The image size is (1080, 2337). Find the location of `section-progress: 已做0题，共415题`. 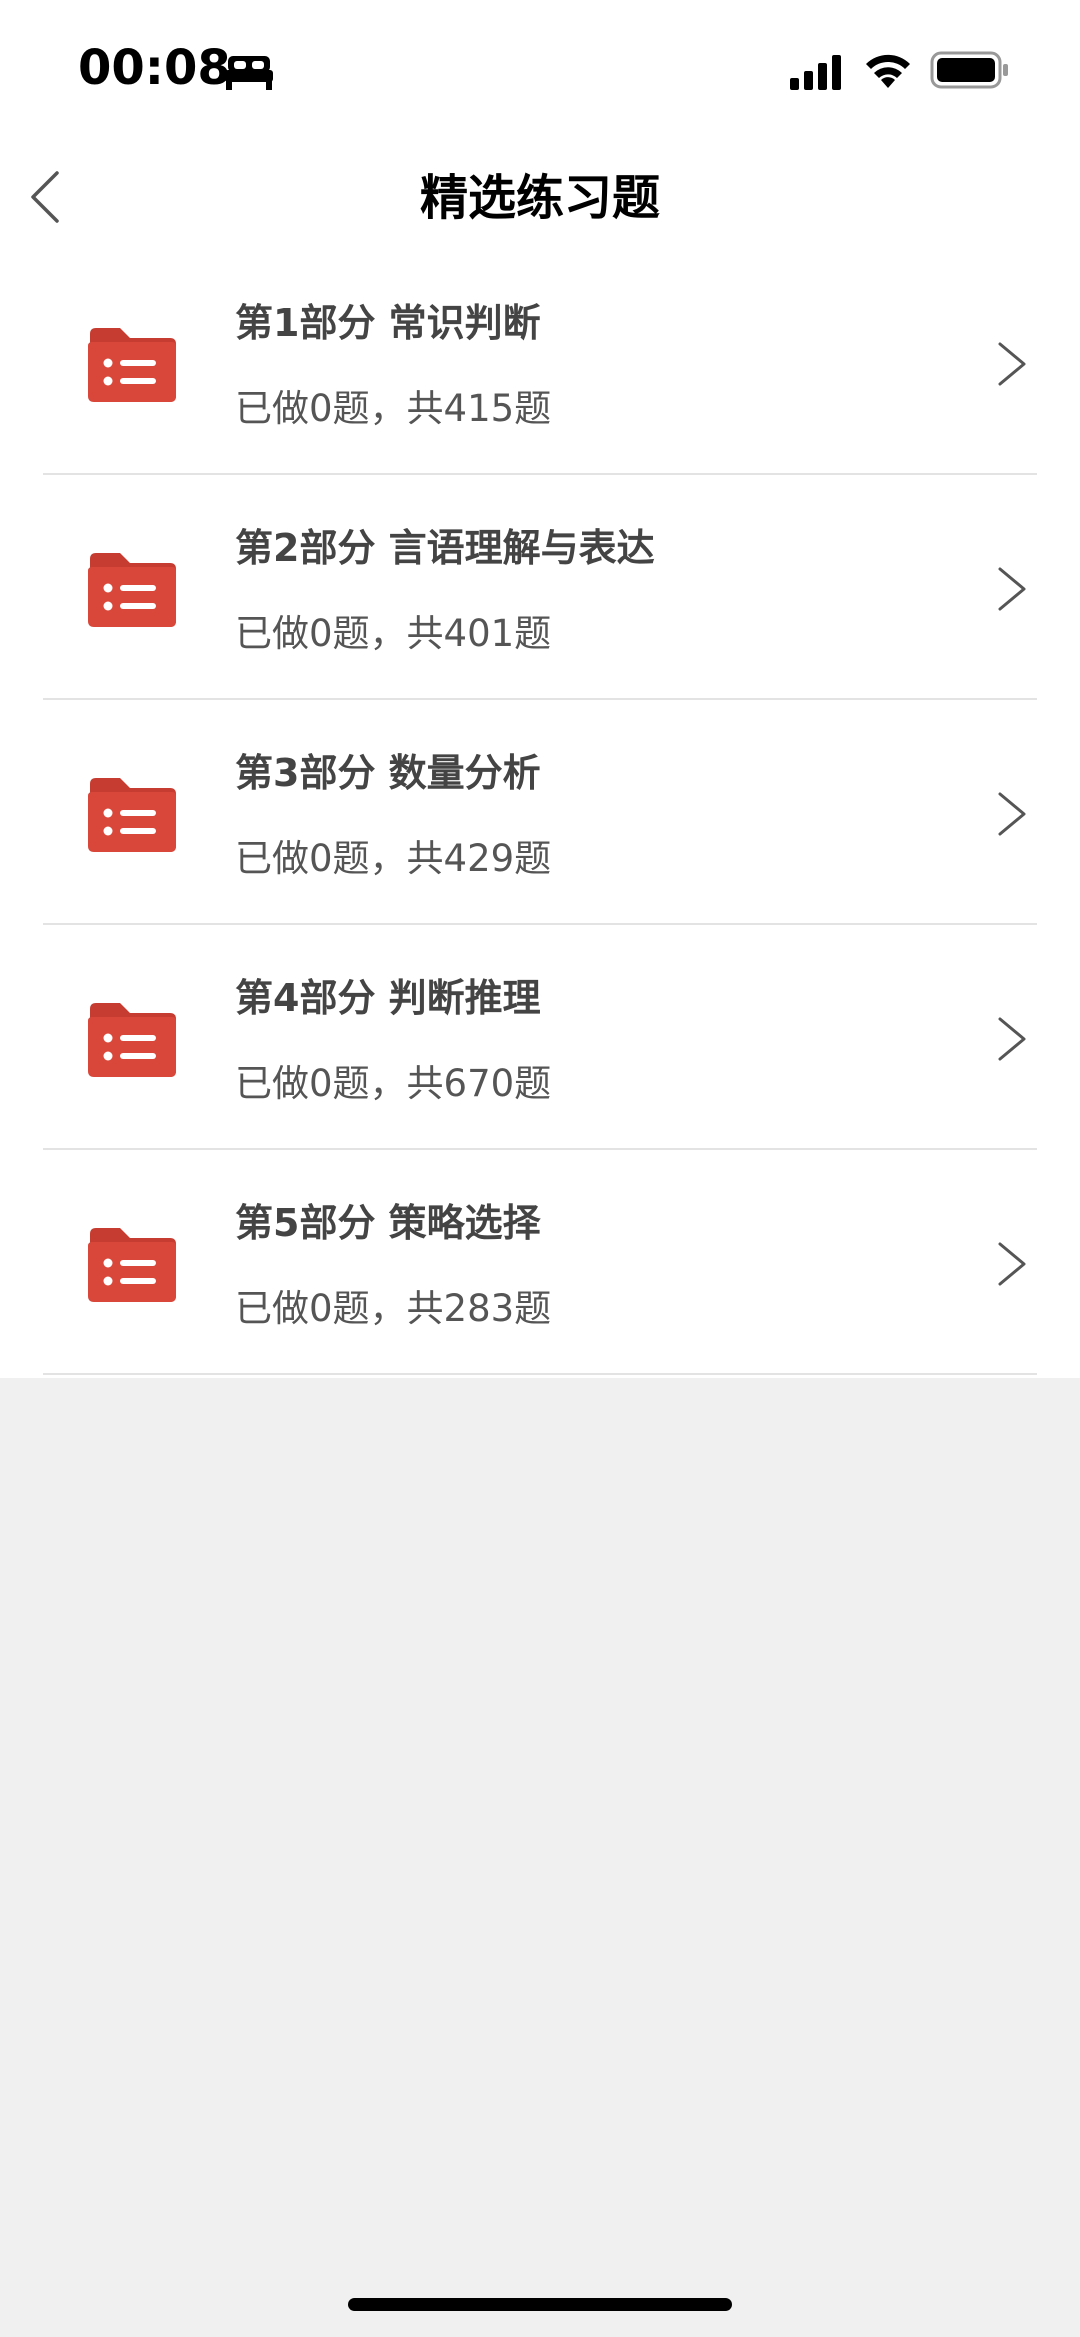

section-progress: 已做0题，共415题 is located at coordinates (393, 408).